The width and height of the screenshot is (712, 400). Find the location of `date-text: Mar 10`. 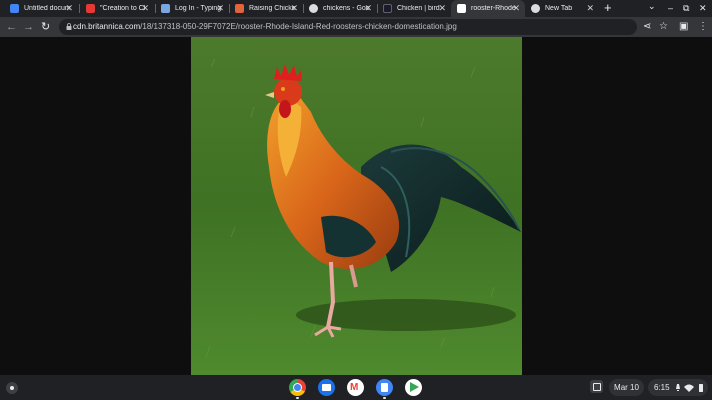

date-text: Mar 10 is located at coordinates (626, 387).